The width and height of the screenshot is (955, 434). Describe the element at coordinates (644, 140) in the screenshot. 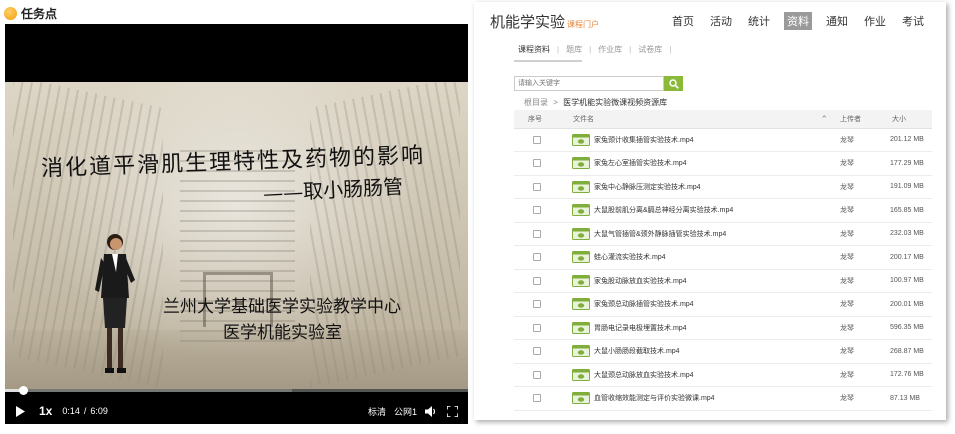

I see `file-name: 家兔颈计收集插管实验技术.mp4` at that location.